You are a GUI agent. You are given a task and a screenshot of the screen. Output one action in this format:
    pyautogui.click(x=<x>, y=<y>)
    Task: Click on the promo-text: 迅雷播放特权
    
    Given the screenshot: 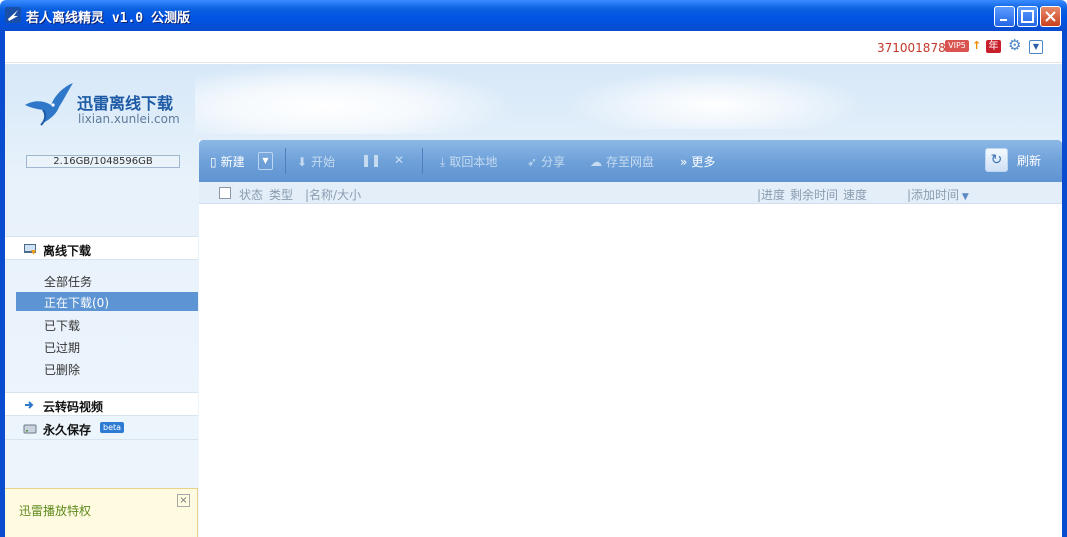 What is the action you would take?
    pyautogui.click(x=55, y=510)
    